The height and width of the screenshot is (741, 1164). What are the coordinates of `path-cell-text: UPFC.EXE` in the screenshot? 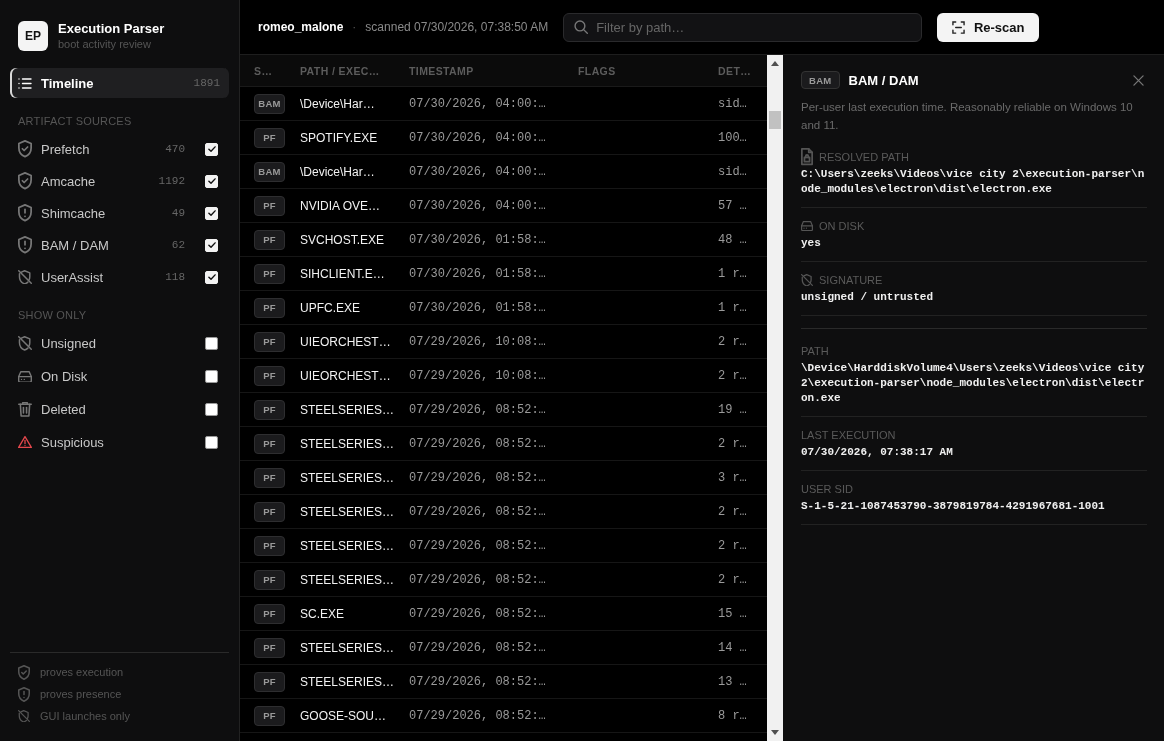 It's located at (330, 307).